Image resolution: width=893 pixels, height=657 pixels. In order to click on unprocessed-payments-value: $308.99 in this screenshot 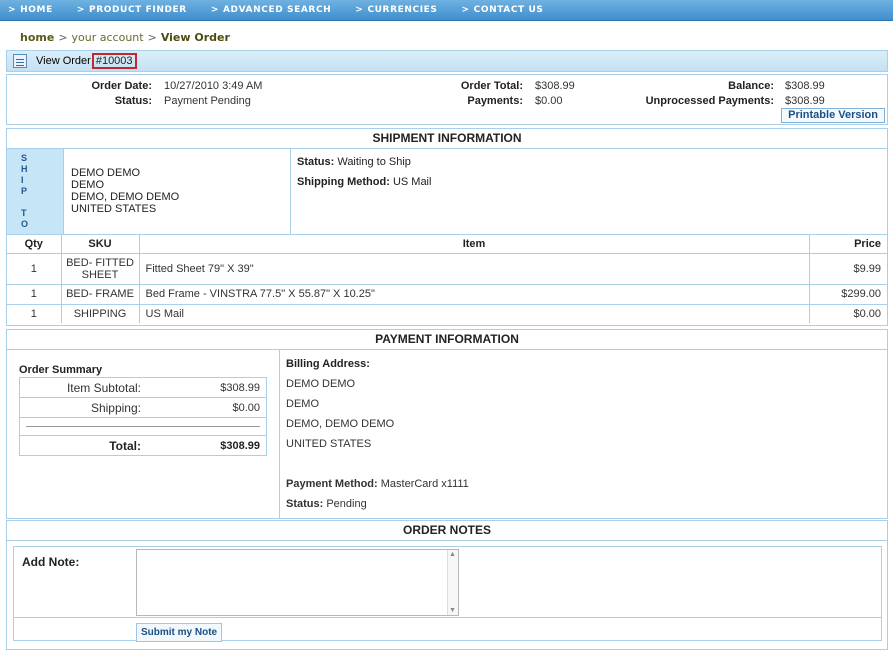, I will do `click(805, 101)`.